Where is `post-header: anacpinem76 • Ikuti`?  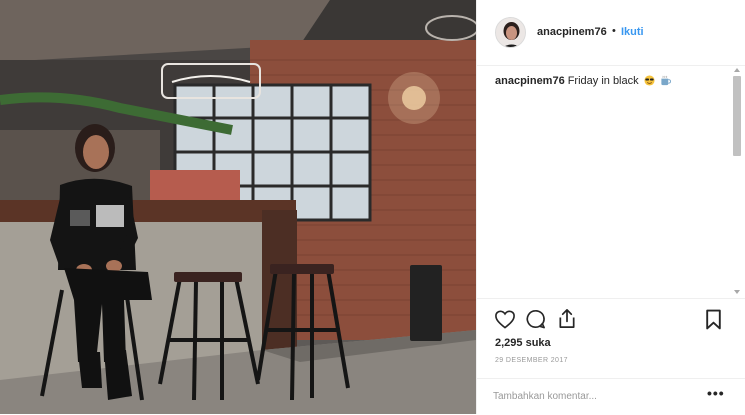 post-header: anacpinem76 • Ikuti is located at coordinates (611, 33).